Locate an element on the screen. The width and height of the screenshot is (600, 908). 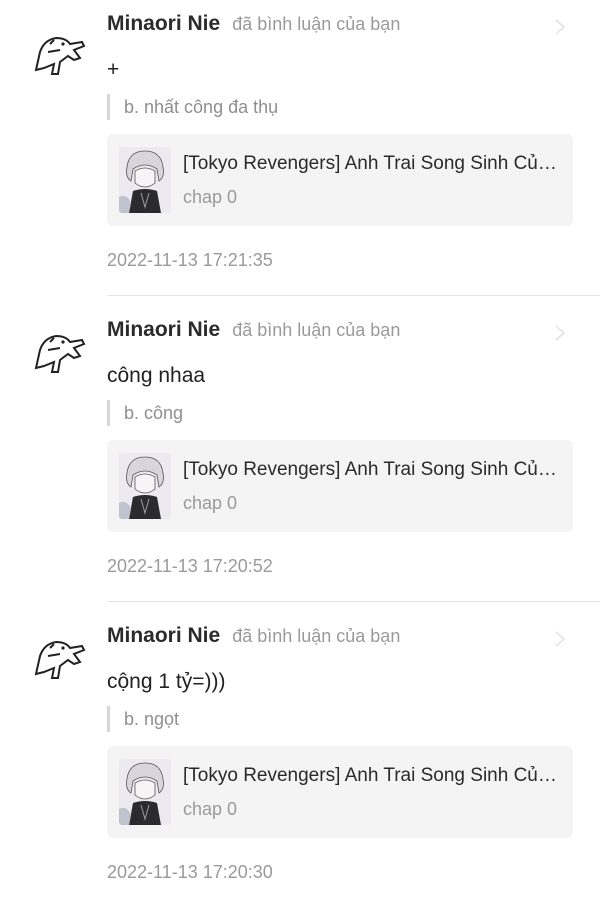
comment-text: + is located at coordinates (113, 69).